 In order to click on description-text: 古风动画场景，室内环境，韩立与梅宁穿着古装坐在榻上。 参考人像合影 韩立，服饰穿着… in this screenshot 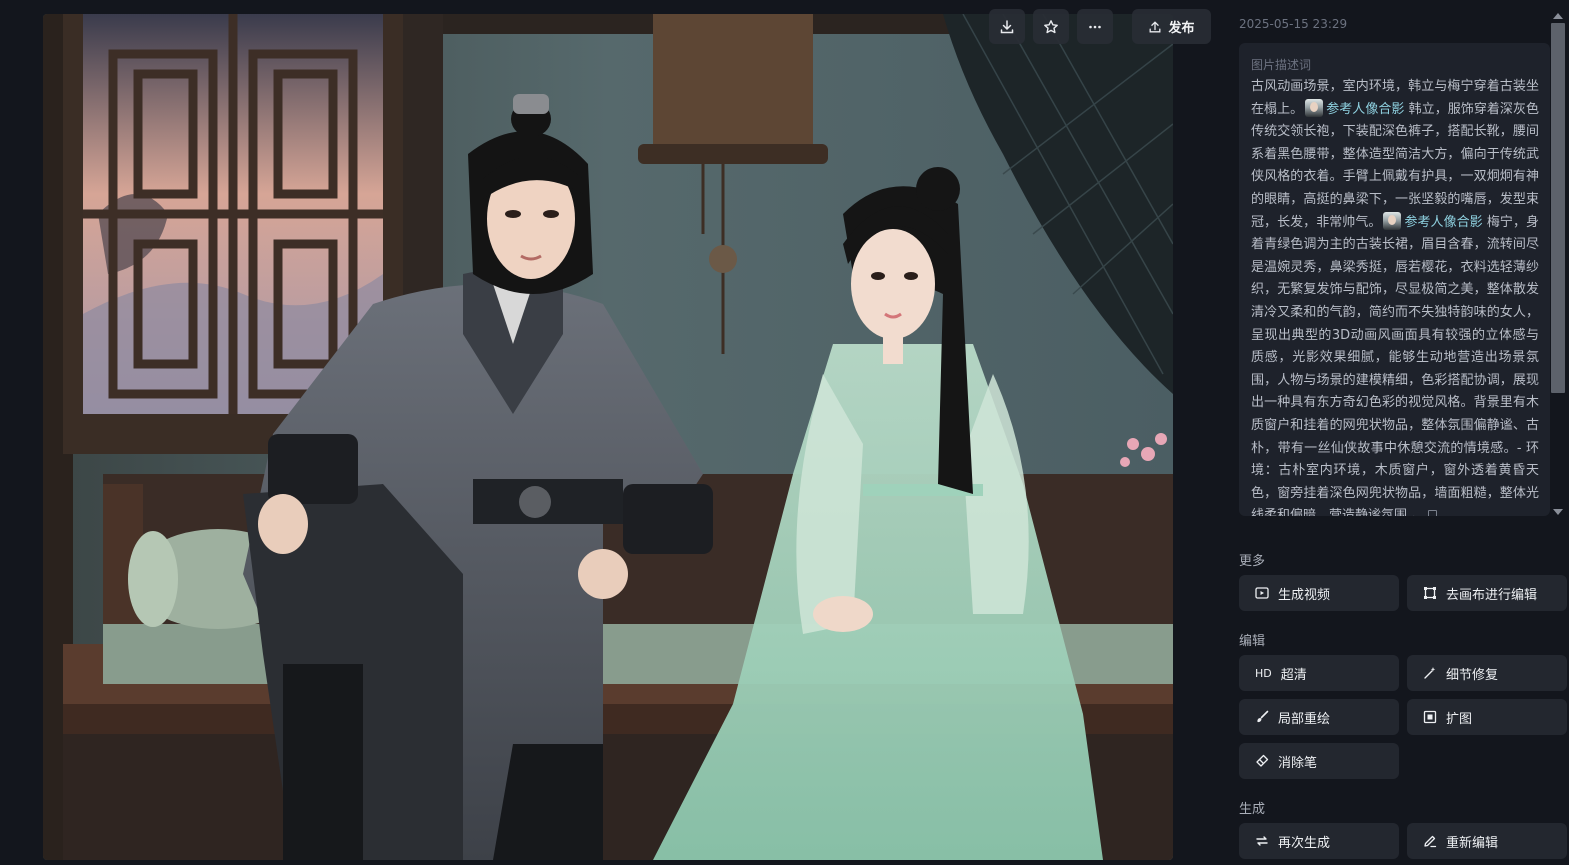, I will do `click(1395, 296)`.